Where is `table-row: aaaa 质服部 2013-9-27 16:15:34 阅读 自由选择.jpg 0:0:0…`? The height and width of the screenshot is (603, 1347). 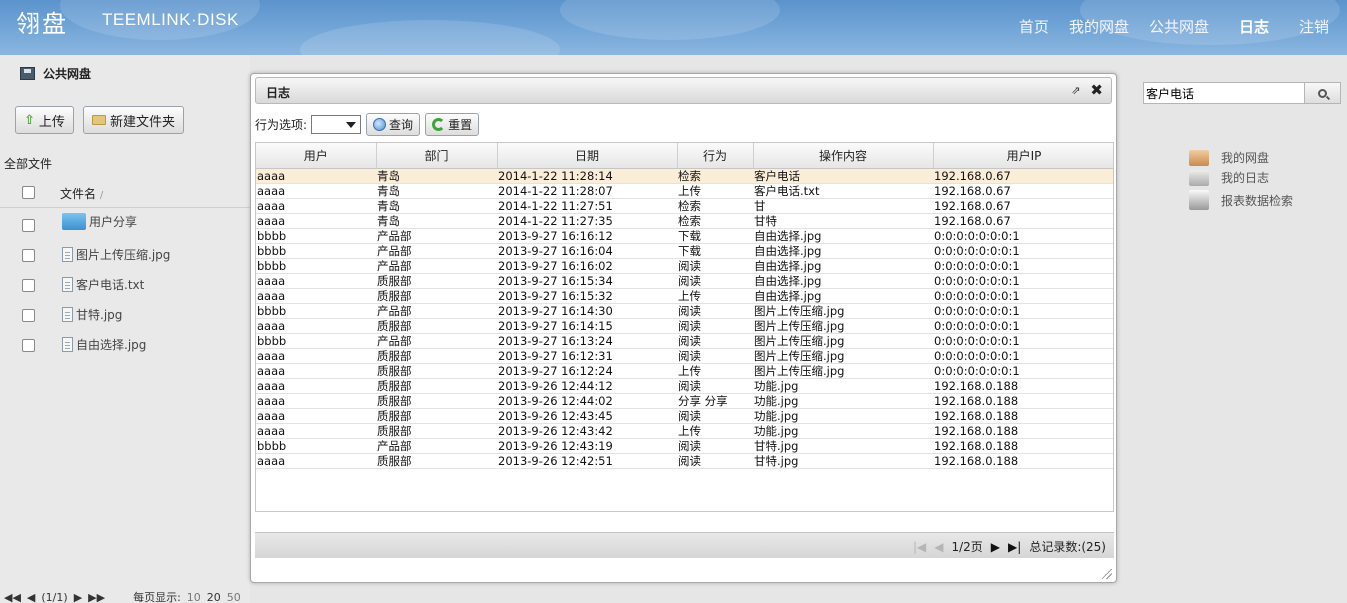
table-row: aaaa 质服部 2013-9-27 16:15:34 阅读 自由选择.jpg 0:0:0… is located at coordinates (684, 281).